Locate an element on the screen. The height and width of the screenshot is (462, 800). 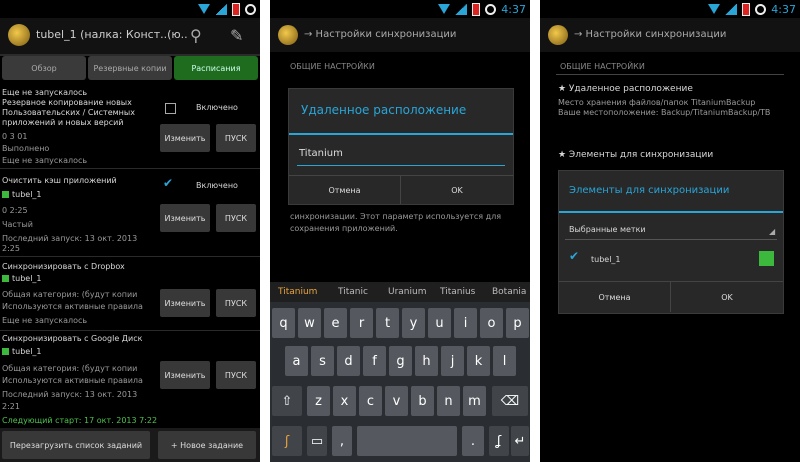
tab-bar: Обзор Резервные копии Расписания is located at coordinates (130, 70).